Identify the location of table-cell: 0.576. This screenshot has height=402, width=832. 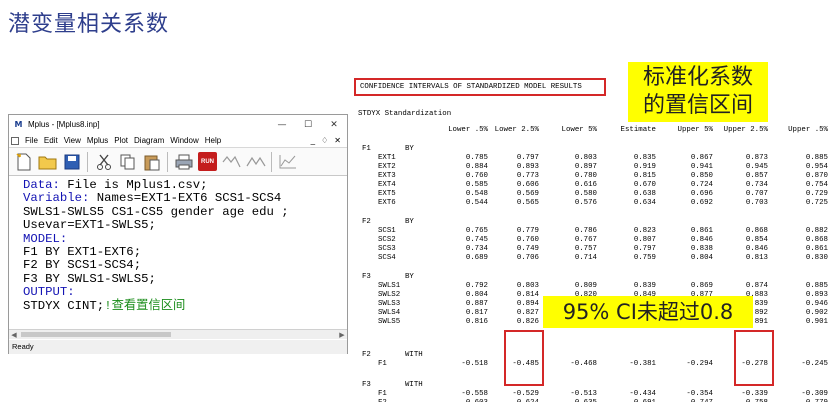
(585, 203).